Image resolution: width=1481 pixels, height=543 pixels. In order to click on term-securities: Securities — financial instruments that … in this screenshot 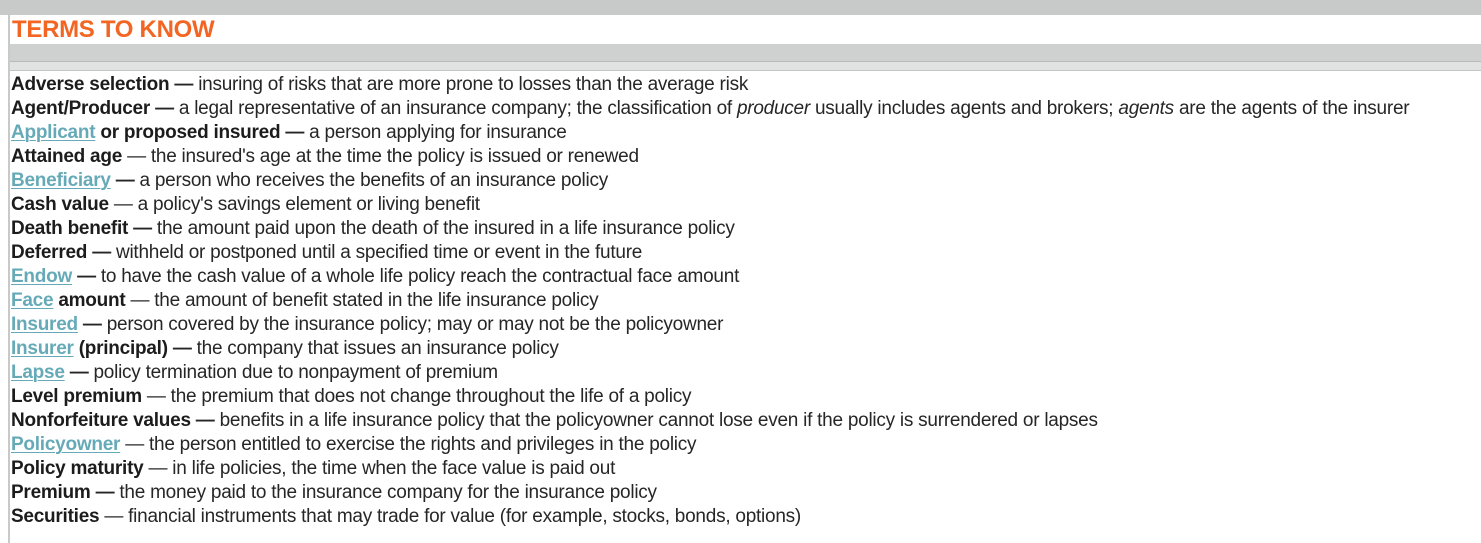, I will do `click(744, 517)`.